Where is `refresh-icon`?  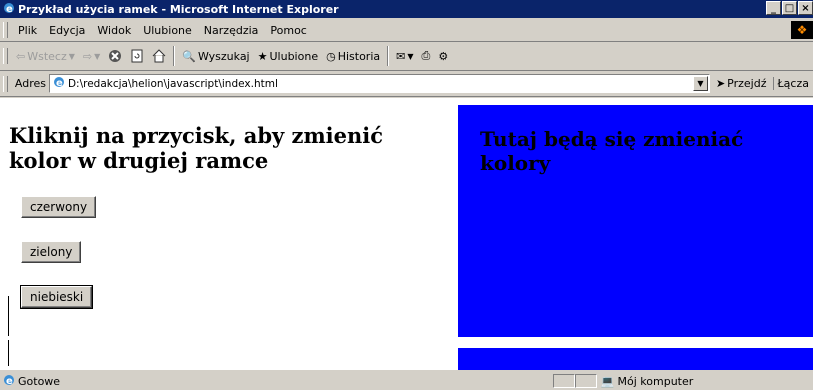
refresh-icon is located at coordinates (137, 56).